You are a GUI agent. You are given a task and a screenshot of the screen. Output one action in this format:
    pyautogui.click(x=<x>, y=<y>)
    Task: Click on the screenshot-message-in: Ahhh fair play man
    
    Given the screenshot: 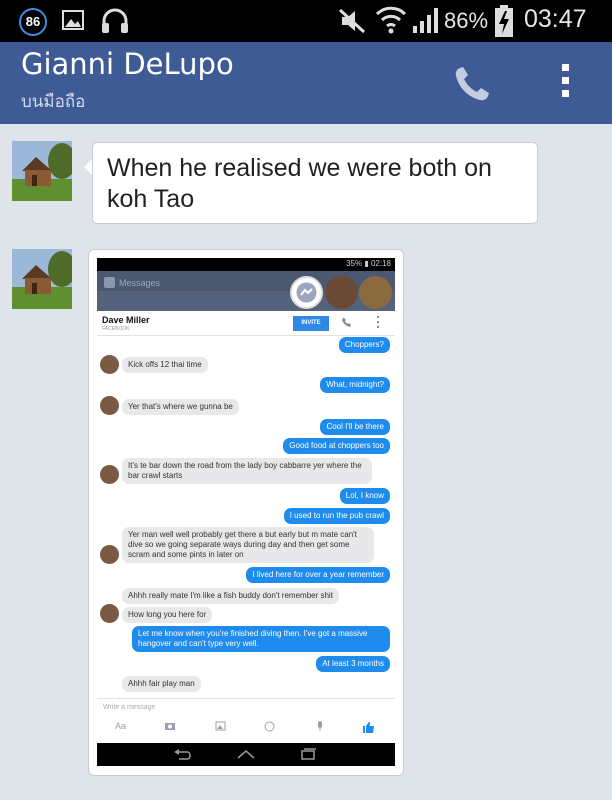 What is the action you would take?
    pyautogui.click(x=161, y=684)
    